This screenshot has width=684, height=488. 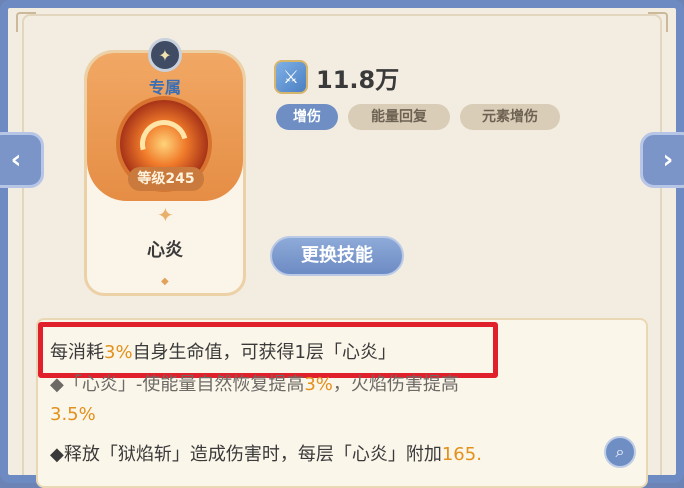 I want to click on card-ornament: ◆, so click(x=165, y=281).